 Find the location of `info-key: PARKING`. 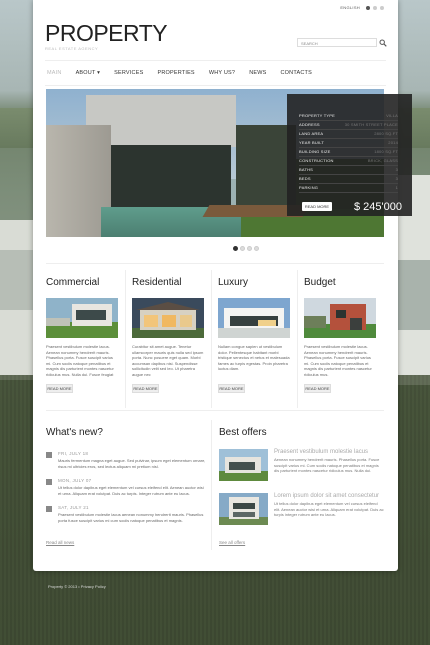

info-key: PARKING is located at coordinates (309, 187).